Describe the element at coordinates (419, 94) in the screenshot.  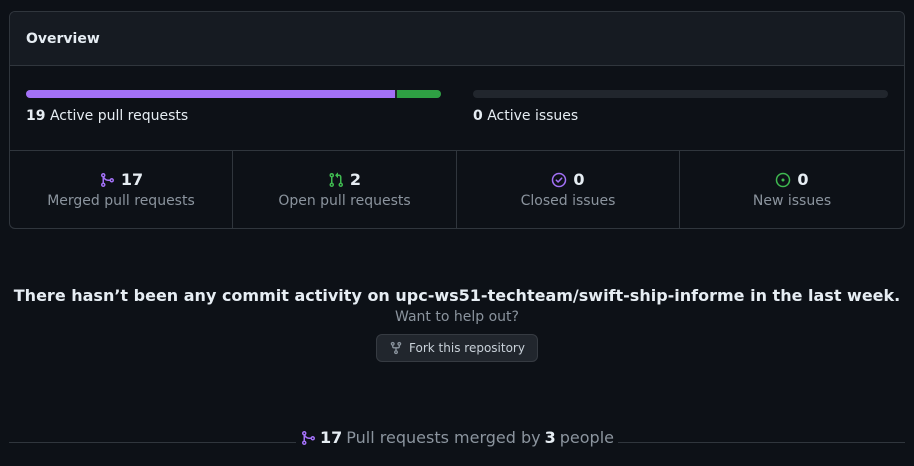
I see `open-bar-segment` at that location.